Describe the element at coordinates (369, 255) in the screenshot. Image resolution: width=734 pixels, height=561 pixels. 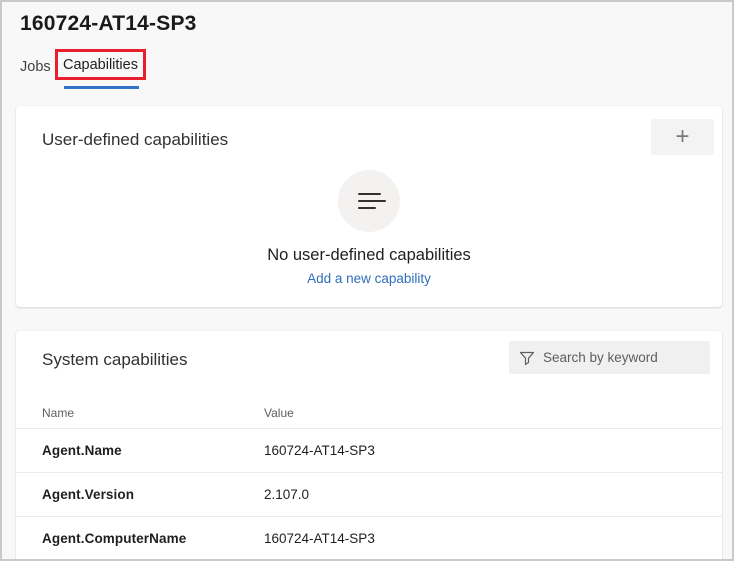
I see `empty-state-message: No user-defined capabilities` at that location.